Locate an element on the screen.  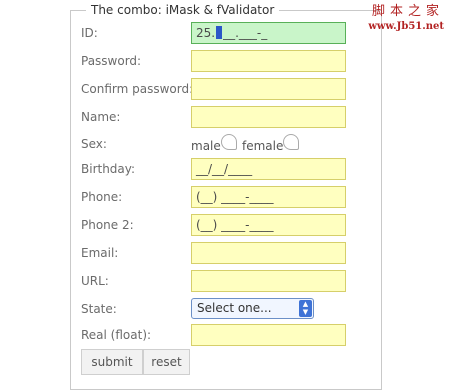
id-value-mask: __.___-_ is located at coordinates (245, 33).